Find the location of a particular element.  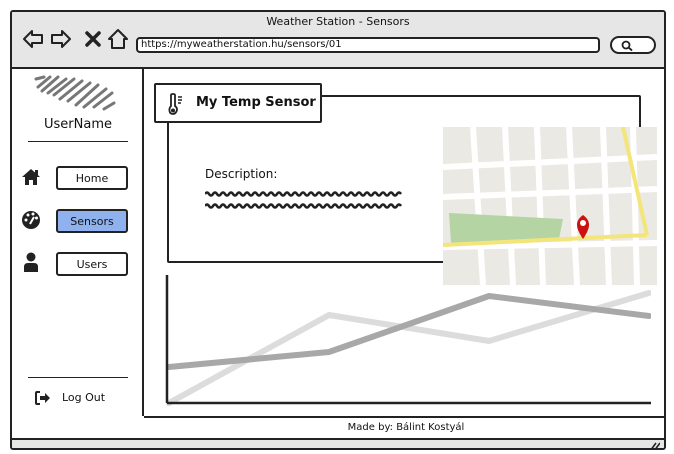

search-button is located at coordinates (633, 45).